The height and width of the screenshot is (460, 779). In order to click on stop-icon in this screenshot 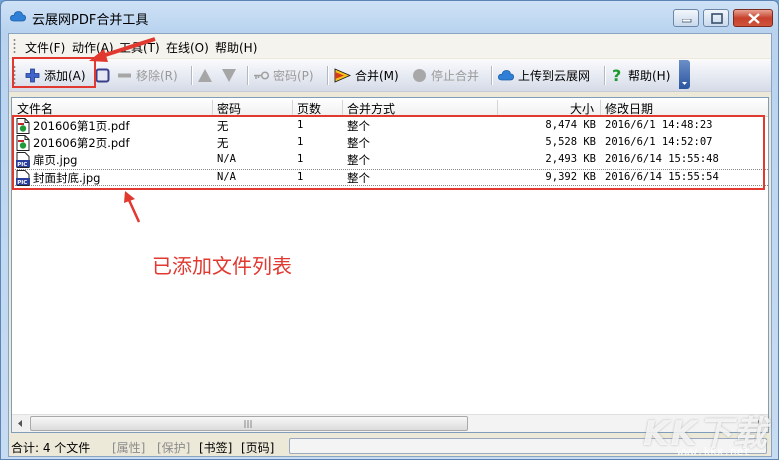, I will do `click(419, 75)`.